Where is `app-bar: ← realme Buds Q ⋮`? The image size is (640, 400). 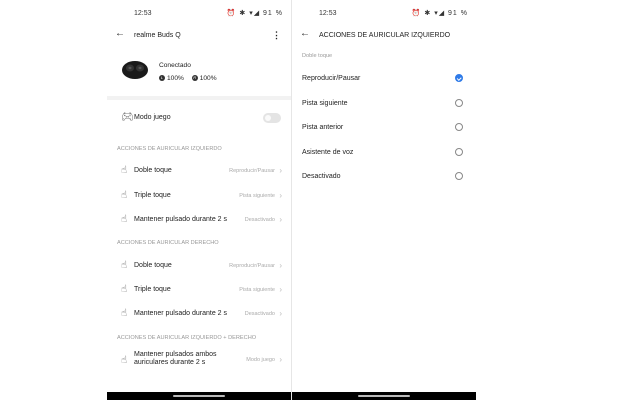 app-bar: ← realme Buds Q ⋮ is located at coordinates (199, 37).